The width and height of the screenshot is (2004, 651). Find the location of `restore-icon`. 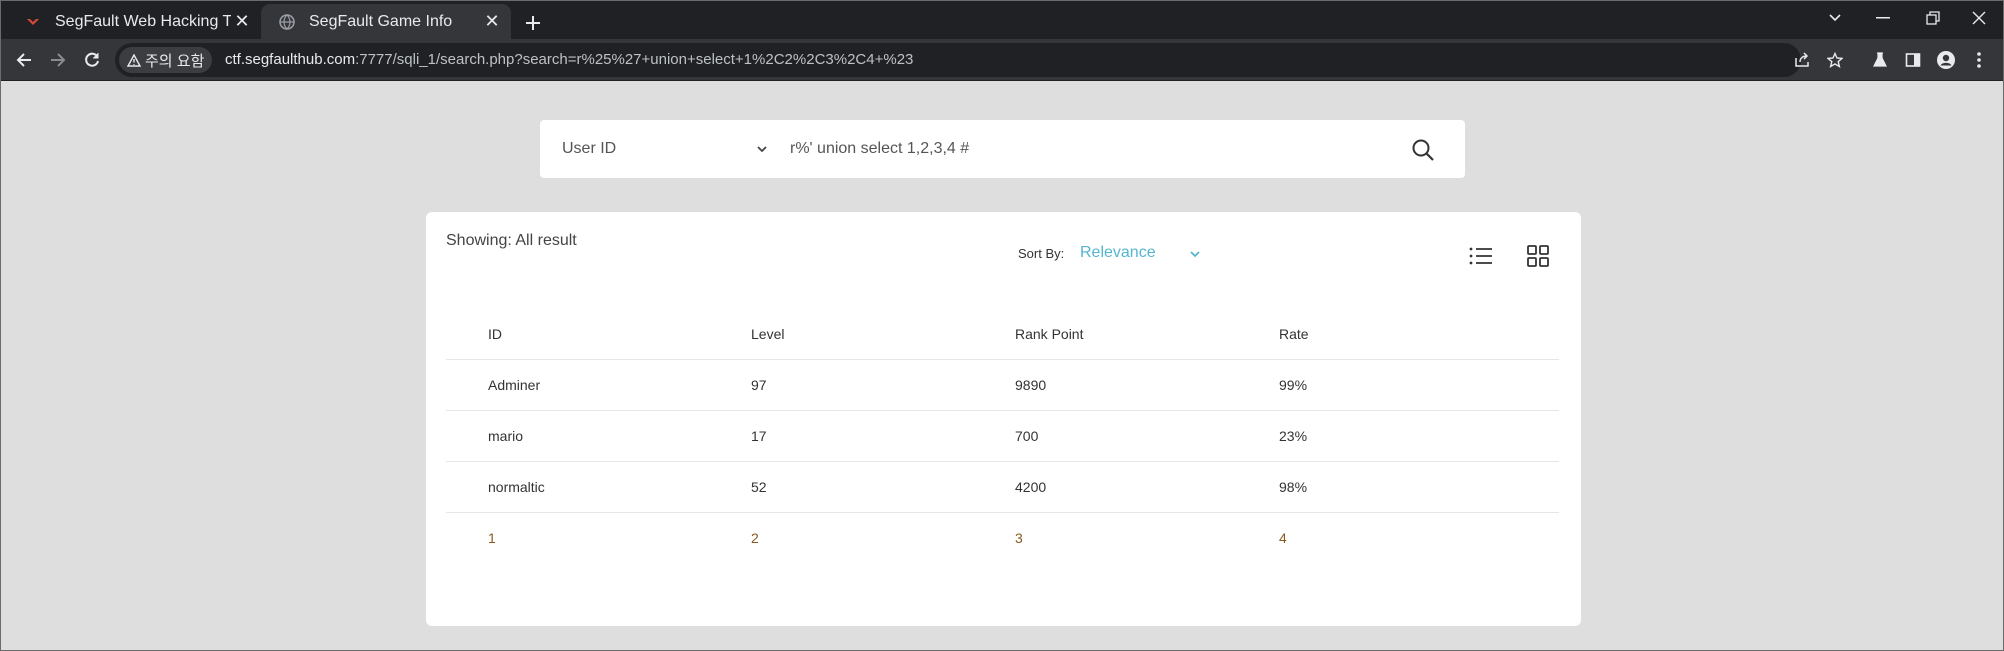

restore-icon is located at coordinates (1933, 18).